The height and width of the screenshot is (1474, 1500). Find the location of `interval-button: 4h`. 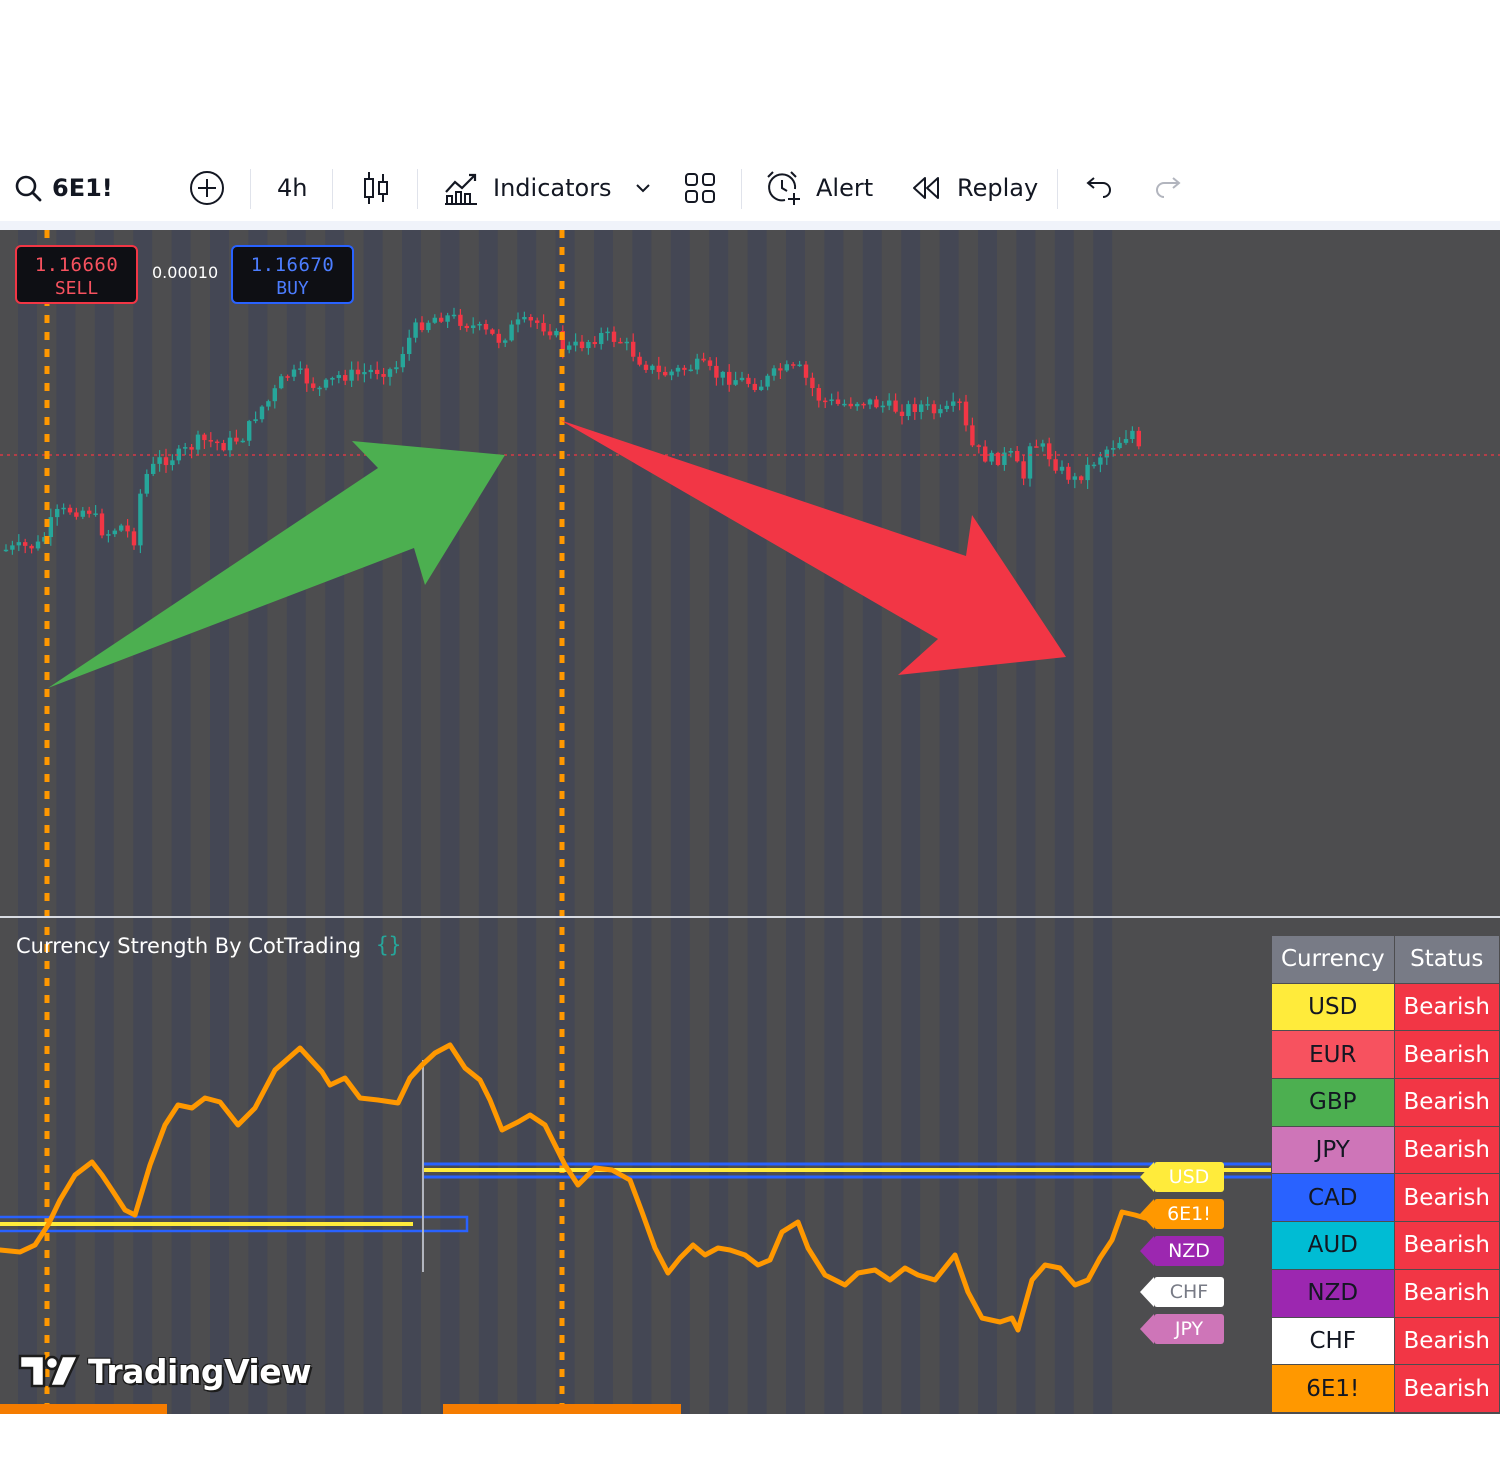

interval-button: 4h is located at coordinates (292, 188).